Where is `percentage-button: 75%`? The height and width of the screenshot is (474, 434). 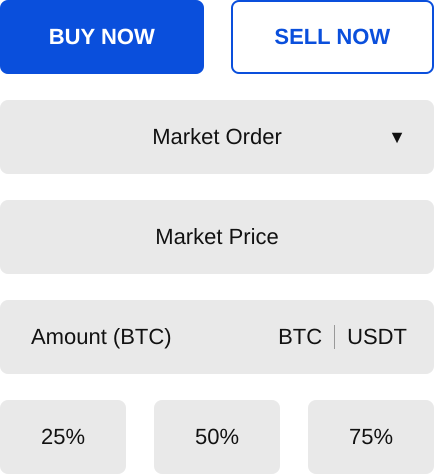 percentage-button: 75% is located at coordinates (371, 437).